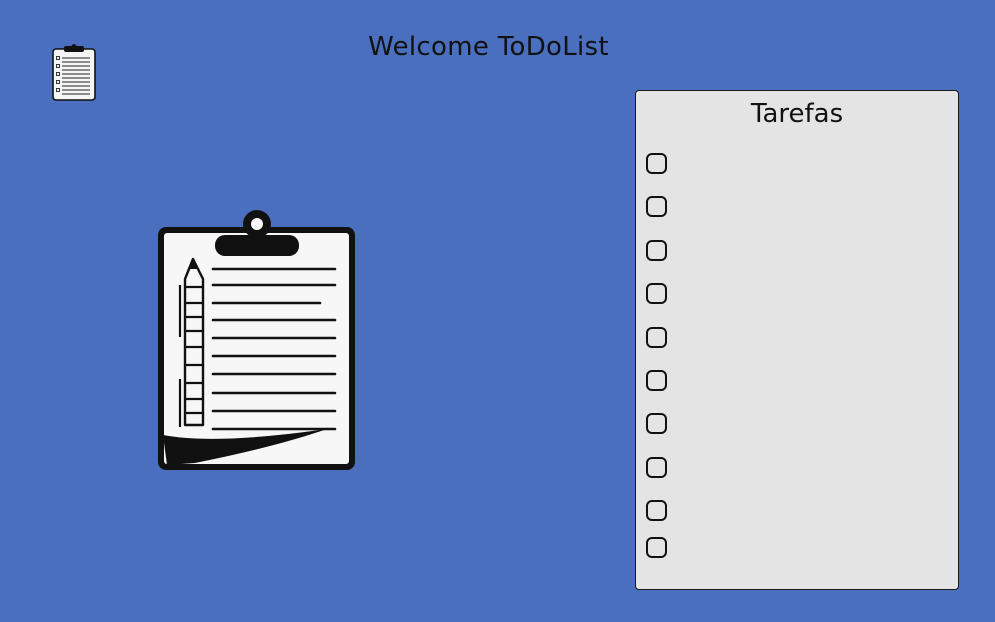  What do you see at coordinates (488, 47) in the screenshot?
I see `app-title: Welcome ToDoList` at bounding box center [488, 47].